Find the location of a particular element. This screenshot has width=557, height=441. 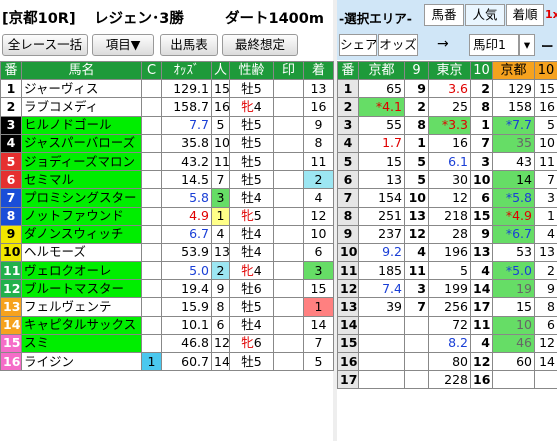

odds-row: 10 9.2 4 196 13 53 13 is located at coordinates (447, 252).